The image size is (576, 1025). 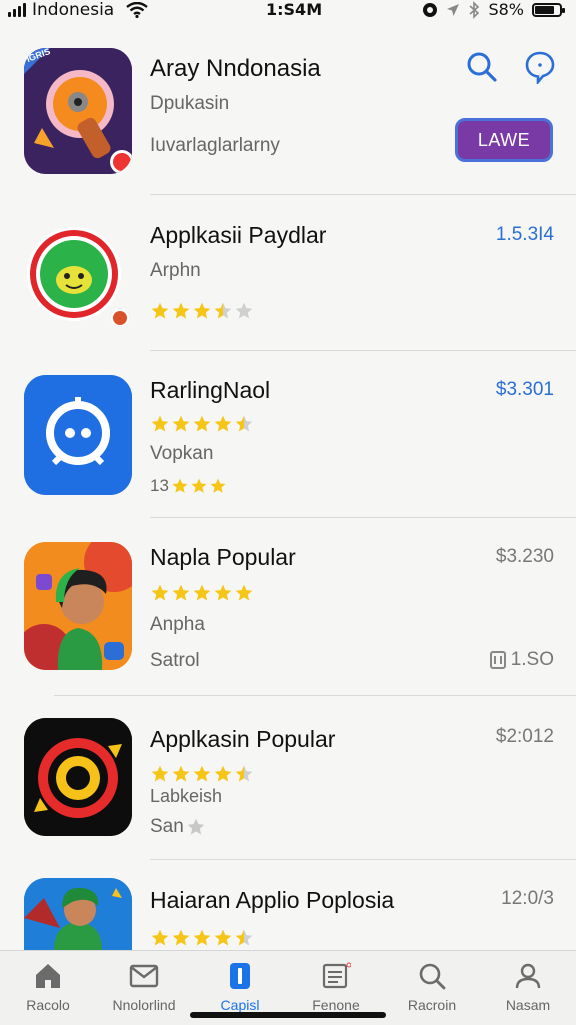 I want to click on status-bar: Indonesia 1:S4M S8%, so click(x=288, y=11).